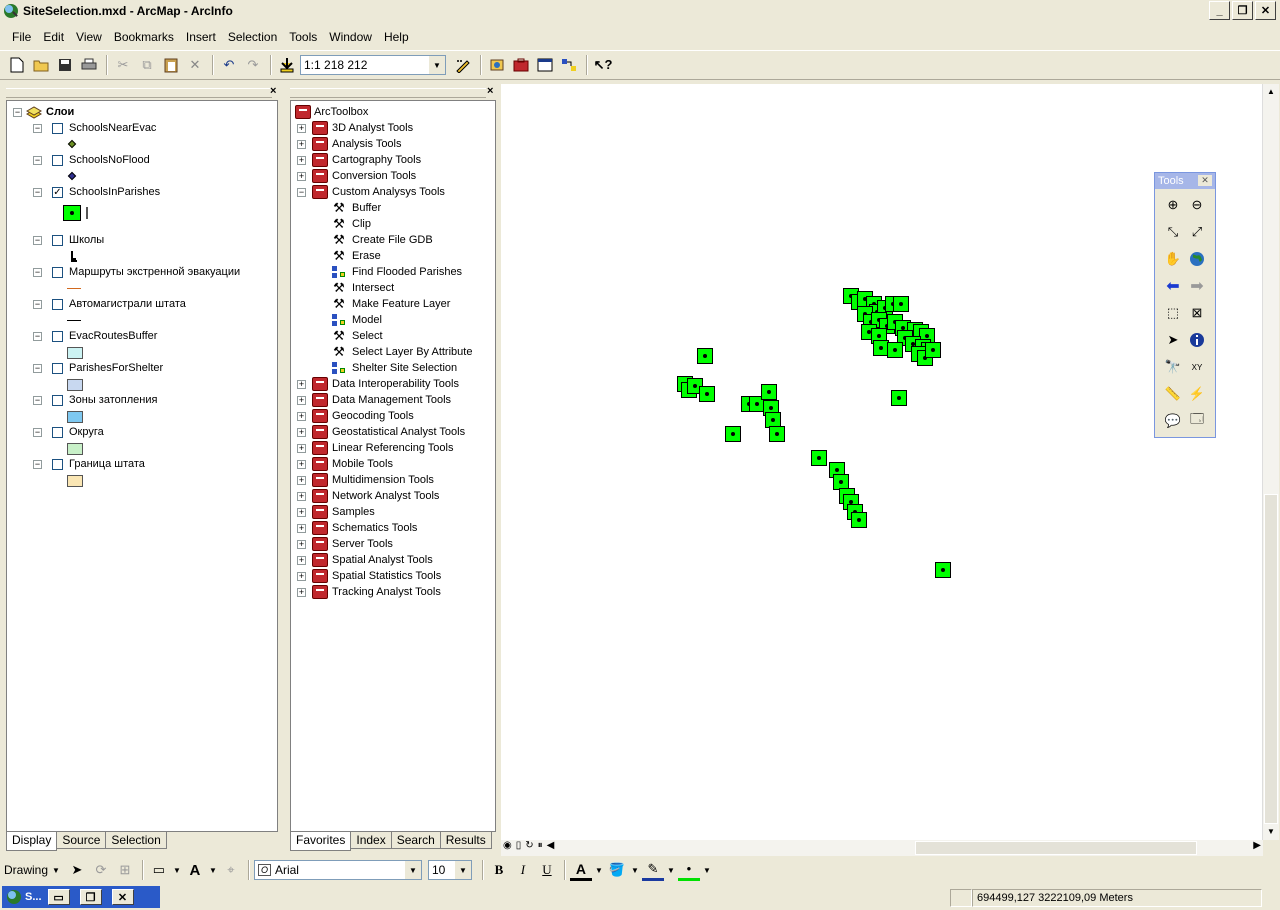  I want to click on taskbar-close-icon: ✕, so click(122, 897).